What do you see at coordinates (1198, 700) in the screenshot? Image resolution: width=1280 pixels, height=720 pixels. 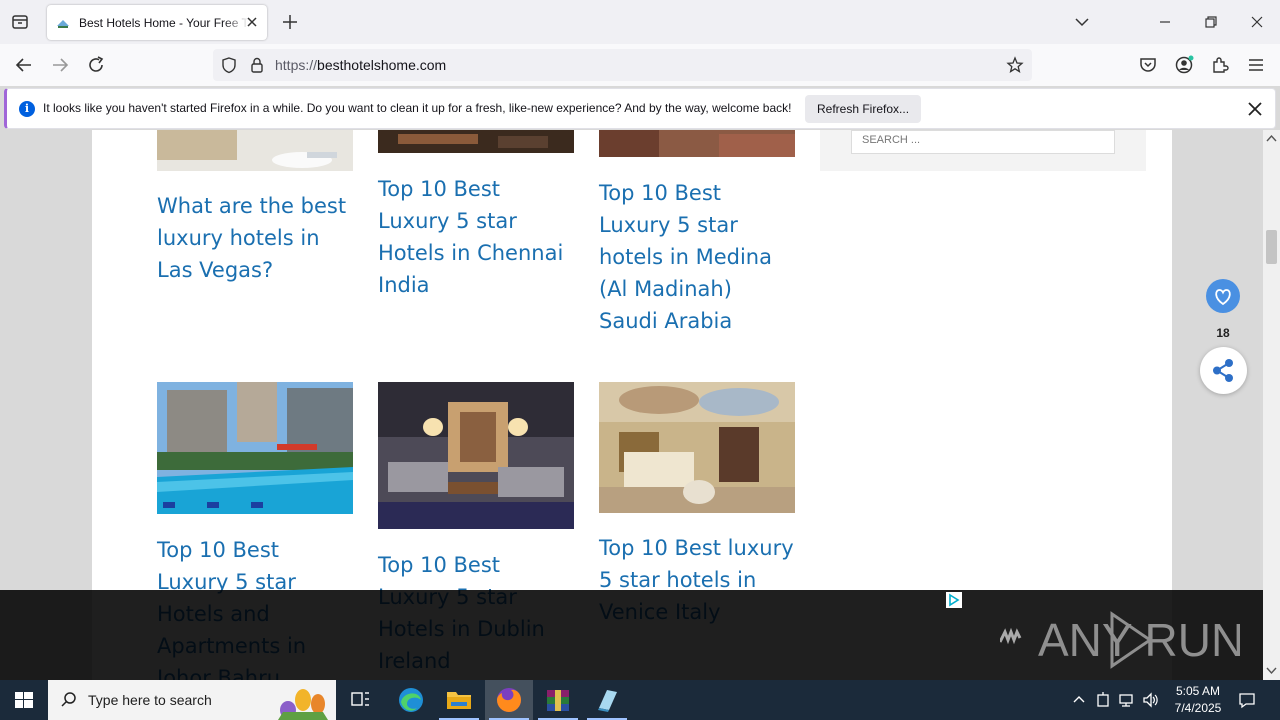 I see `taskbar-clock: 5:05 AM 7/4/2025` at bounding box center [1198, 700].